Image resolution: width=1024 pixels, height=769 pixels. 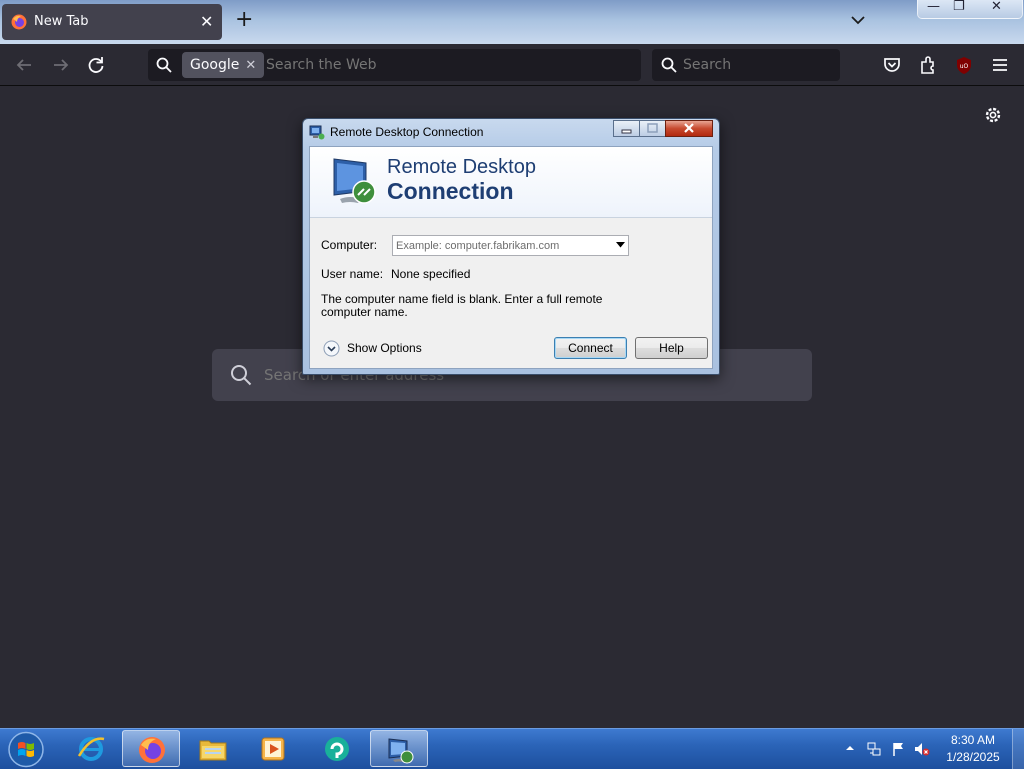 I want to click on chevron-down-icon, so click(x=331, y=348).